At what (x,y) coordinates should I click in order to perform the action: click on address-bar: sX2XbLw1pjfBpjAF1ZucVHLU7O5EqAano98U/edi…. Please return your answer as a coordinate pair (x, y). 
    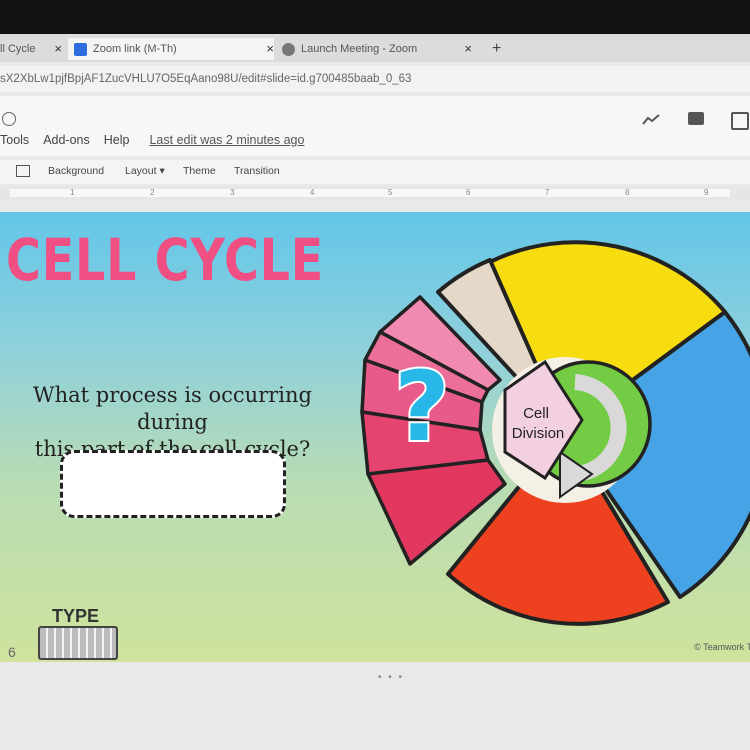
    Looking at the image, I should click on (375, 79).